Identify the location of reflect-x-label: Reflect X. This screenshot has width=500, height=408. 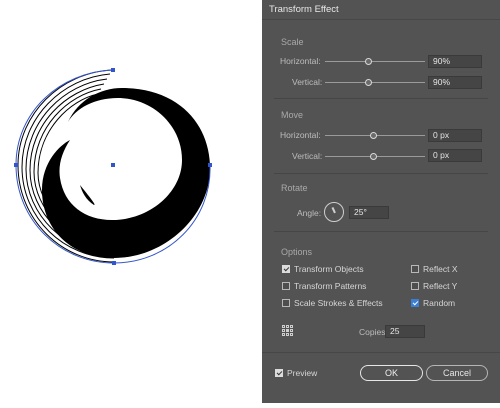
(440, 269).